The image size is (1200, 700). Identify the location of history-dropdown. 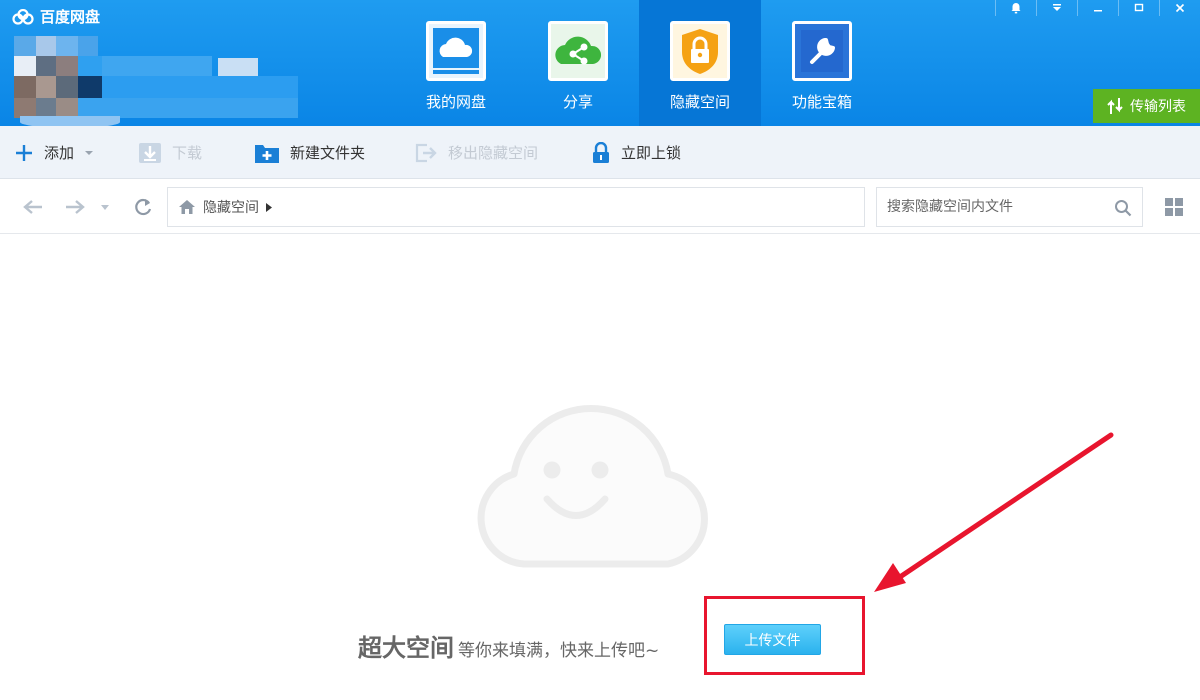
(105, 207).